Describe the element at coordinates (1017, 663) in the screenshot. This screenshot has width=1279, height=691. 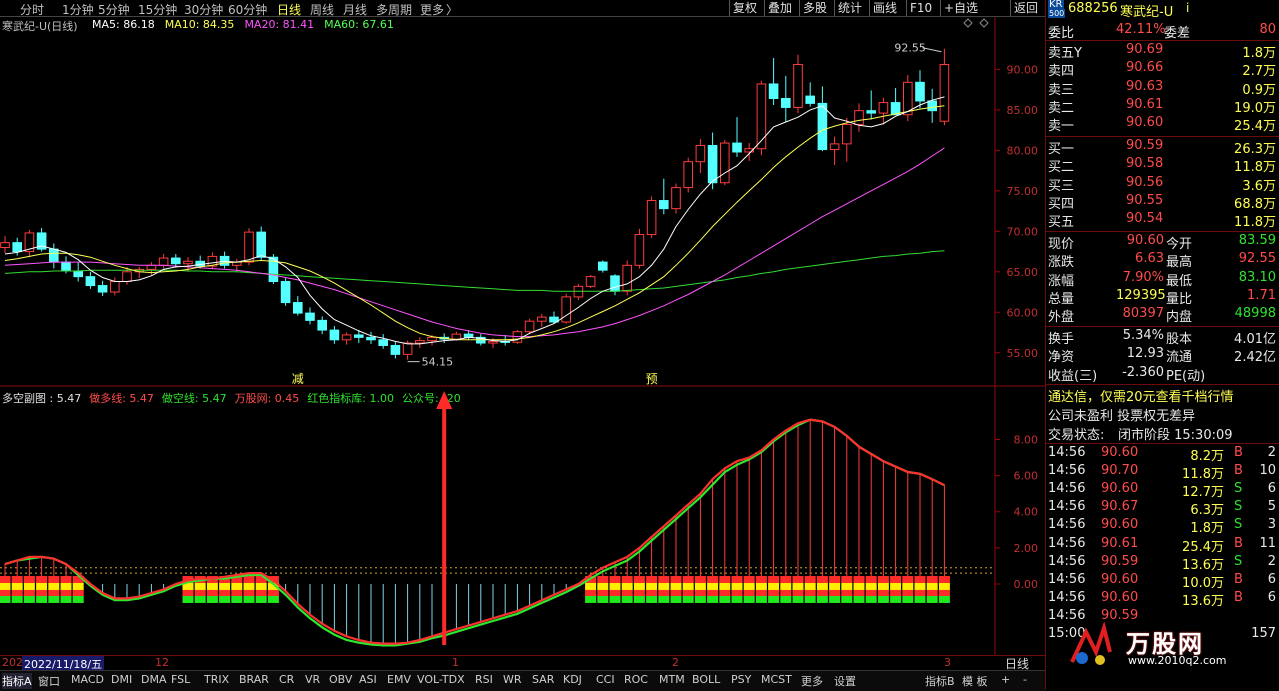
I see `period-tag: 日线` at that location.